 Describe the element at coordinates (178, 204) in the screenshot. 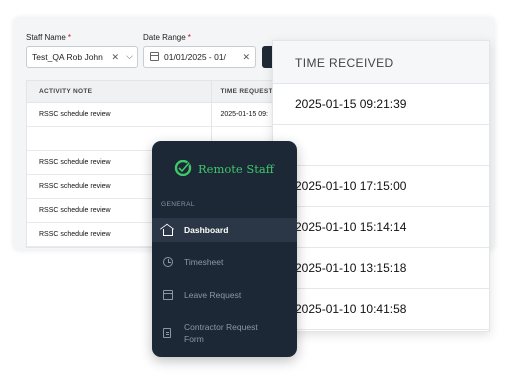

I see `section-label-general: GENERAL` at that location.